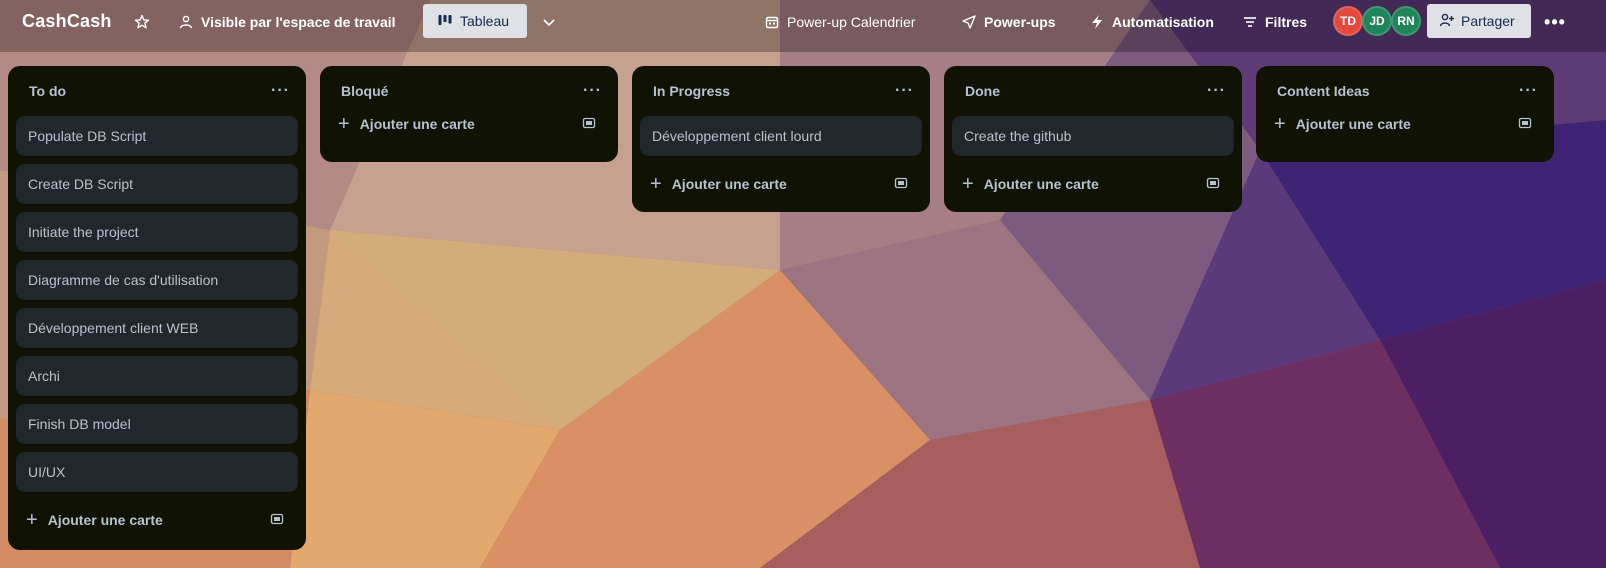 The image size is (1606, 568). What do you see at coordinates (781, 91) in the screenshot?
I see `list-header: In Progress ···` at bounding box center [781, 91].